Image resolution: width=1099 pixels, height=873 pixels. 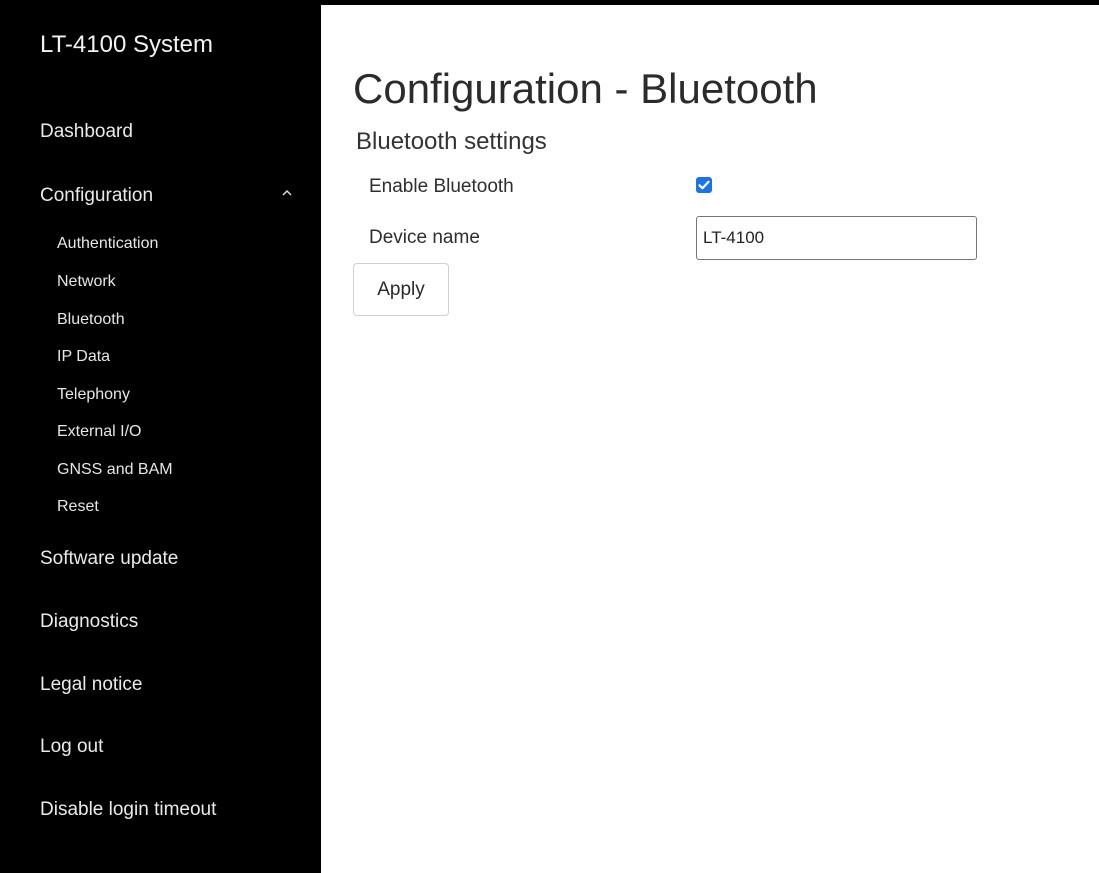 What do you see at coordinates (99, 432) in the screenshot?
I see `sidebar-subitem-external-io: External I/O` at bounding box center [99, 432].